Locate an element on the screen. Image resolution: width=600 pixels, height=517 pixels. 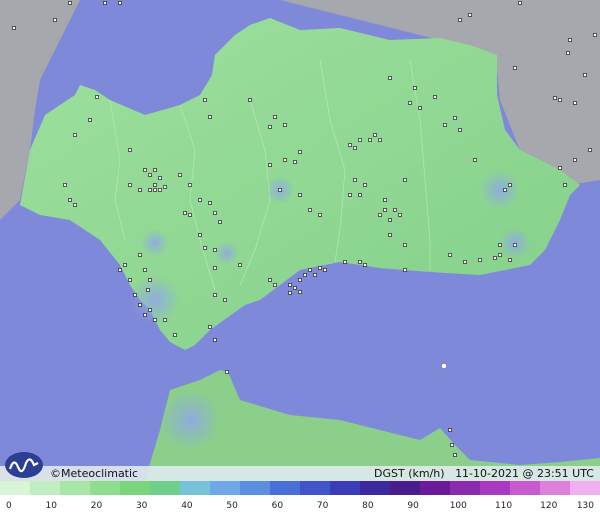
legend-tick-label: 30 is located at coordinates (142, 506).